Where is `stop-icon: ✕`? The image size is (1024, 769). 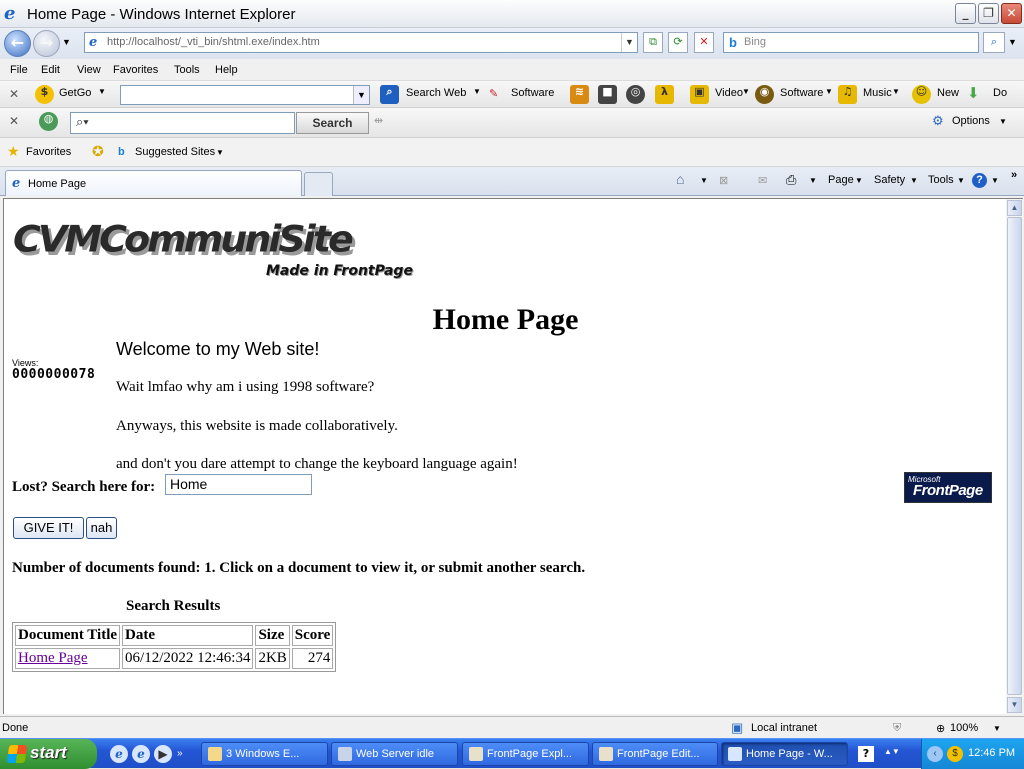
stop-icon: ✕ is located at coordinates (704, 42).